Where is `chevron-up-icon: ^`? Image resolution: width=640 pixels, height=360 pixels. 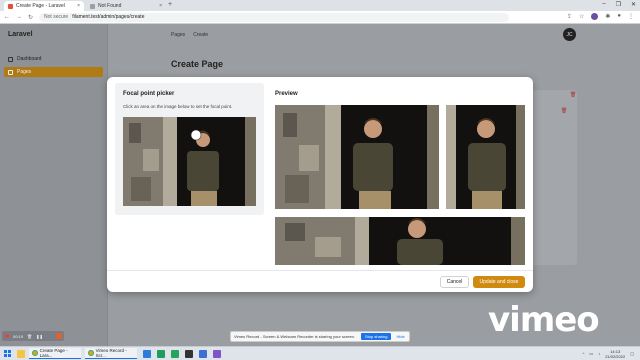
chevron-up-icon: ^ is located at coordinates (584, 353).